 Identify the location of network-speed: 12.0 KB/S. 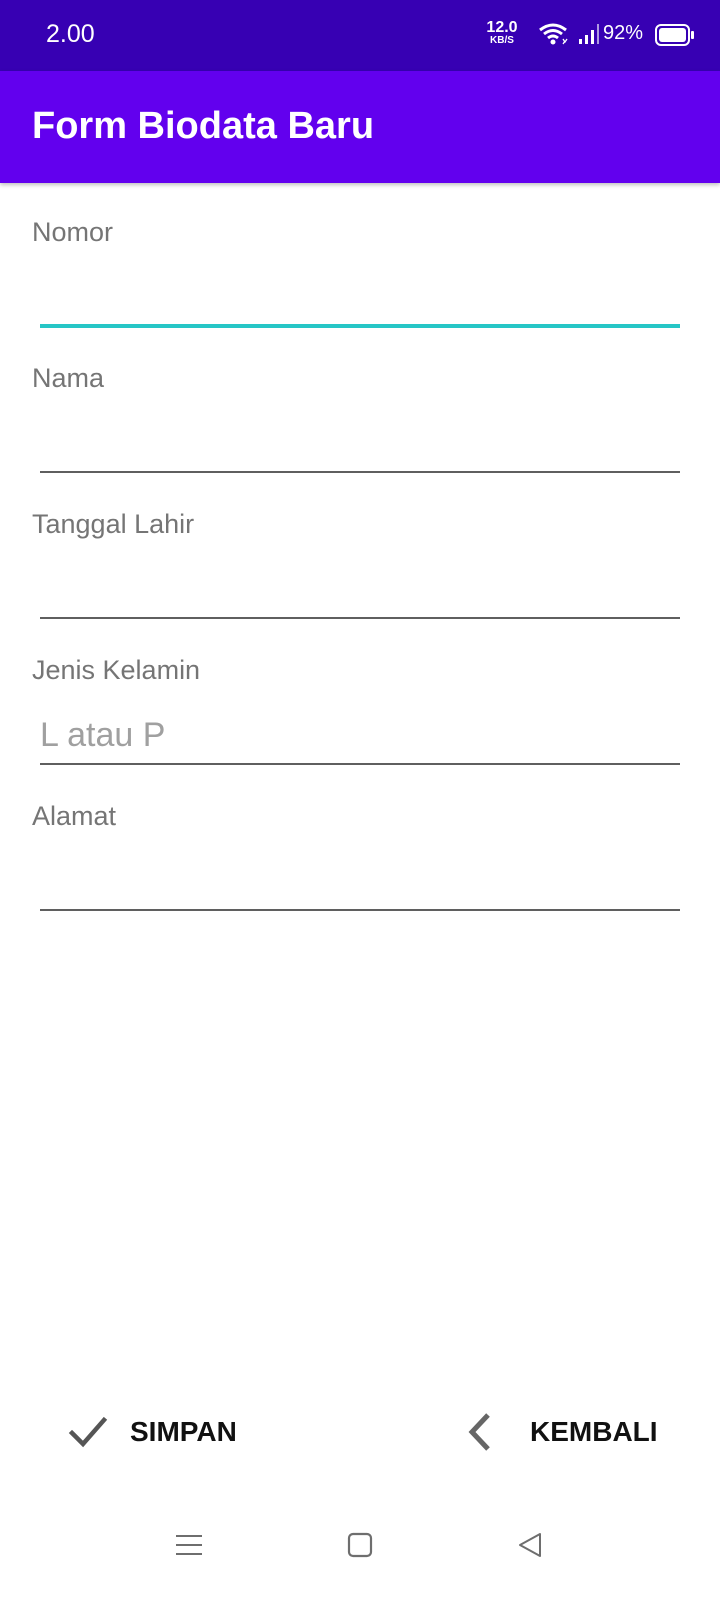
(502, 33).